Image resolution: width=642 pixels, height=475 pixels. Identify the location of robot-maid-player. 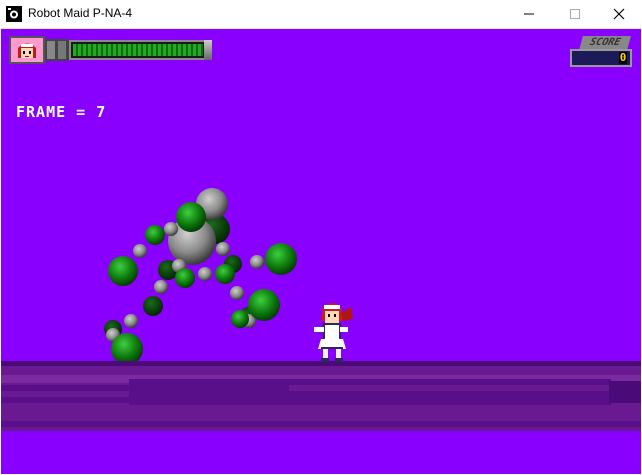
(333, 332).